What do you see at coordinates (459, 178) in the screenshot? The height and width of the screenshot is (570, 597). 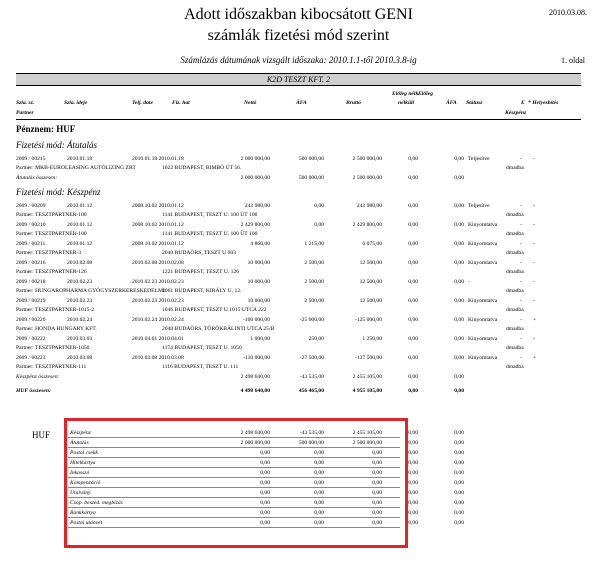 I see `section-total-adv-vat: 0,00` at bounding box center [459, 178].